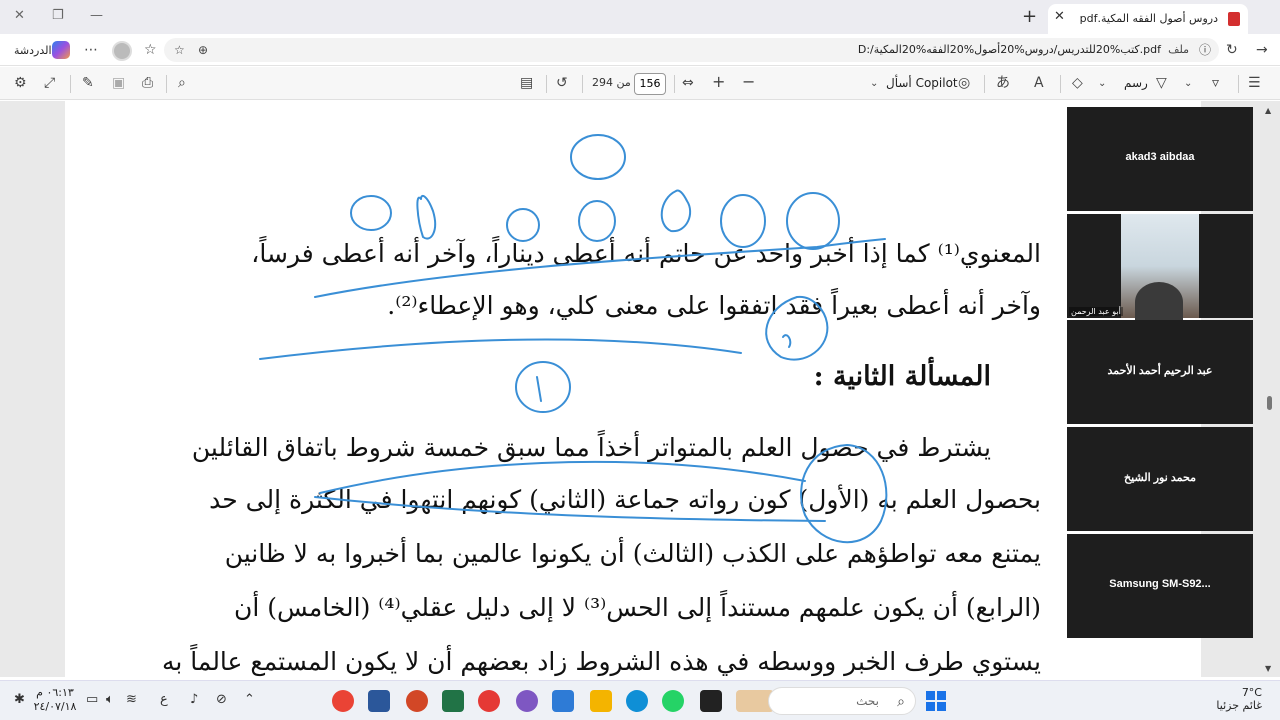 Image resolution: width=1280 pixels, height=720 pixels. Describe the element at coordinates (1205, 50) in the screenshot. I see `site-info-icon: ⓘ` at that location.